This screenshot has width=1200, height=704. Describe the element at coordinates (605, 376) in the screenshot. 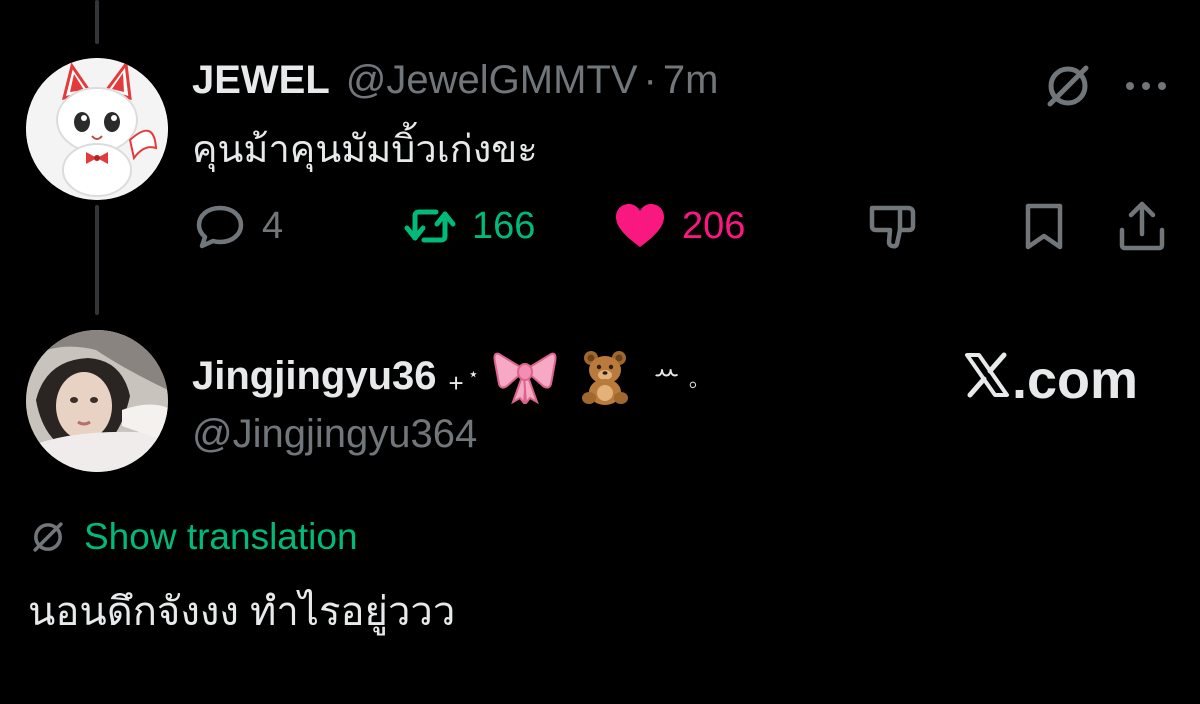

I see `teddy-bear-icon` at that location.